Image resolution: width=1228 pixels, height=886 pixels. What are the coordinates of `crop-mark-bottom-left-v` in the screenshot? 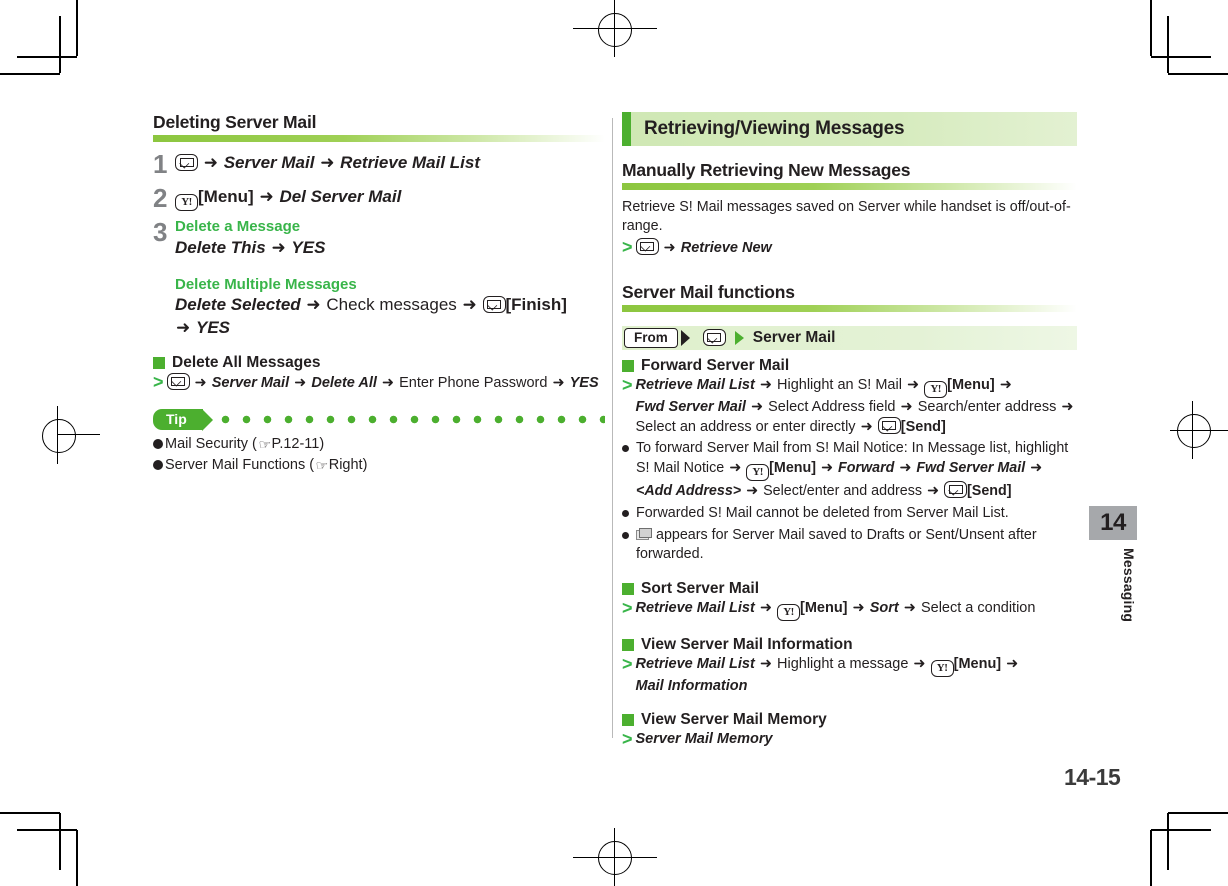 It's located at (77, 858).